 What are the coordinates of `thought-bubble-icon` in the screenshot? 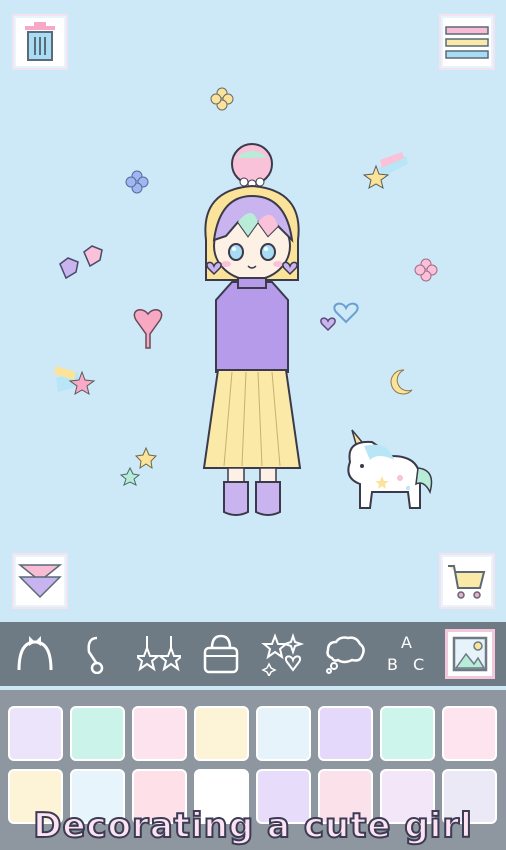 It's located at (345, 655).